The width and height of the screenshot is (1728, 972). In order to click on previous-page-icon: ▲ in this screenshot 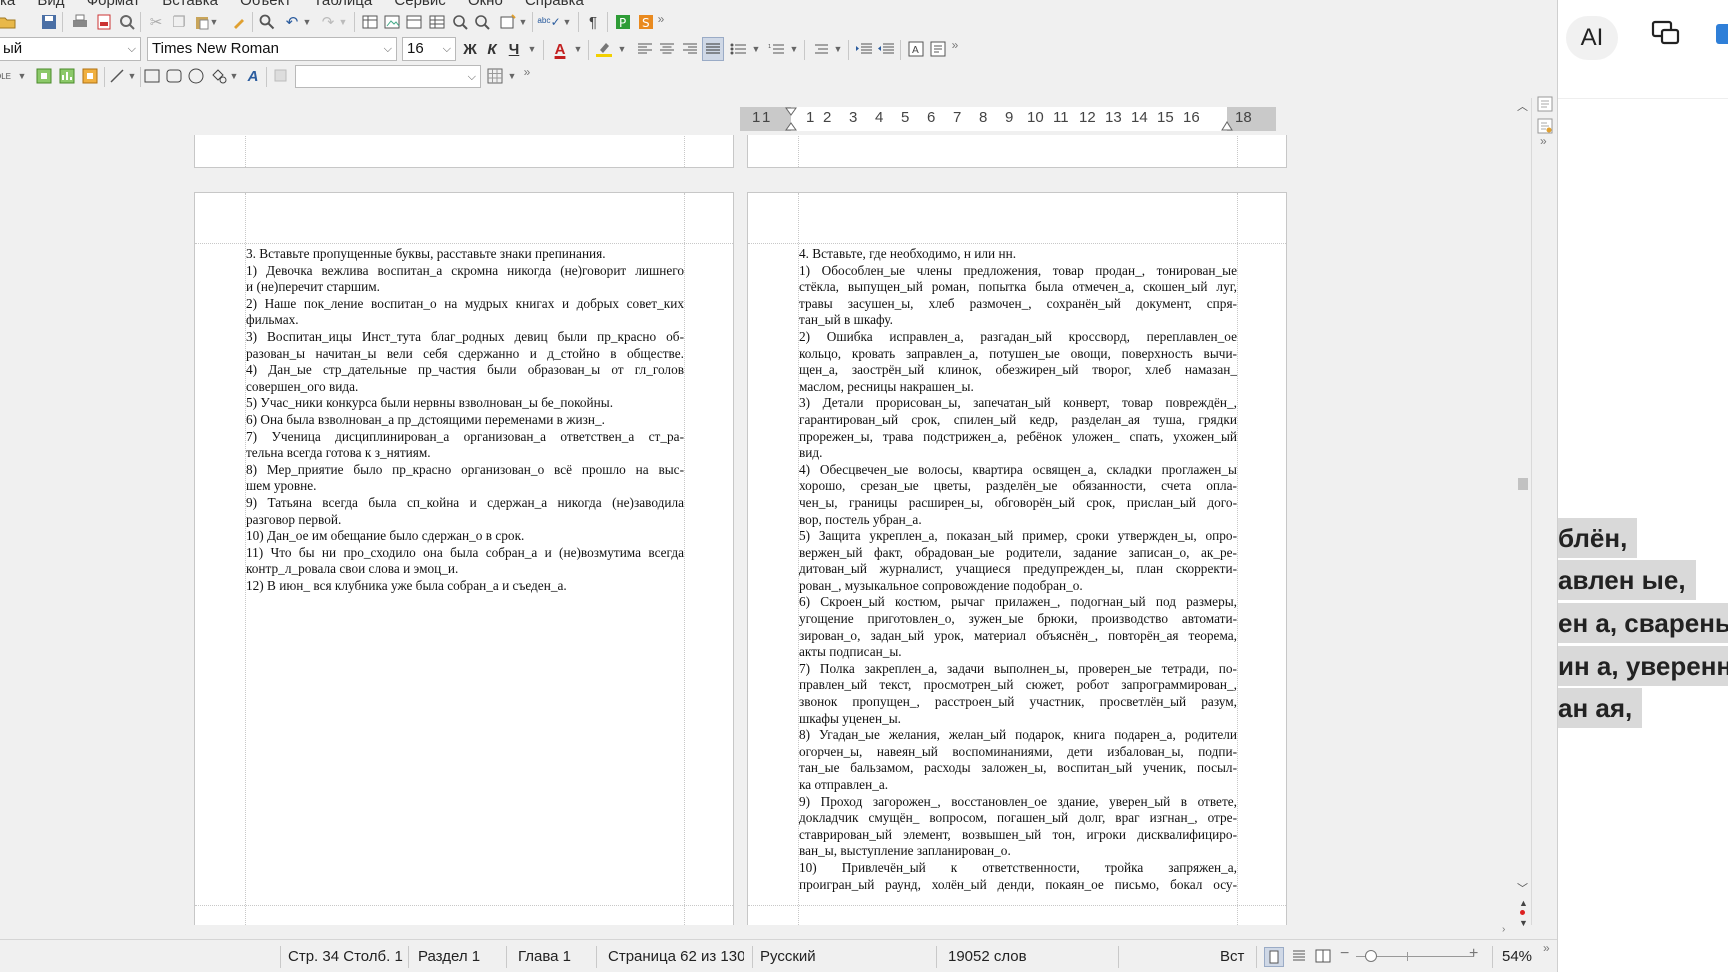, I will do `click(1523, 903)`.